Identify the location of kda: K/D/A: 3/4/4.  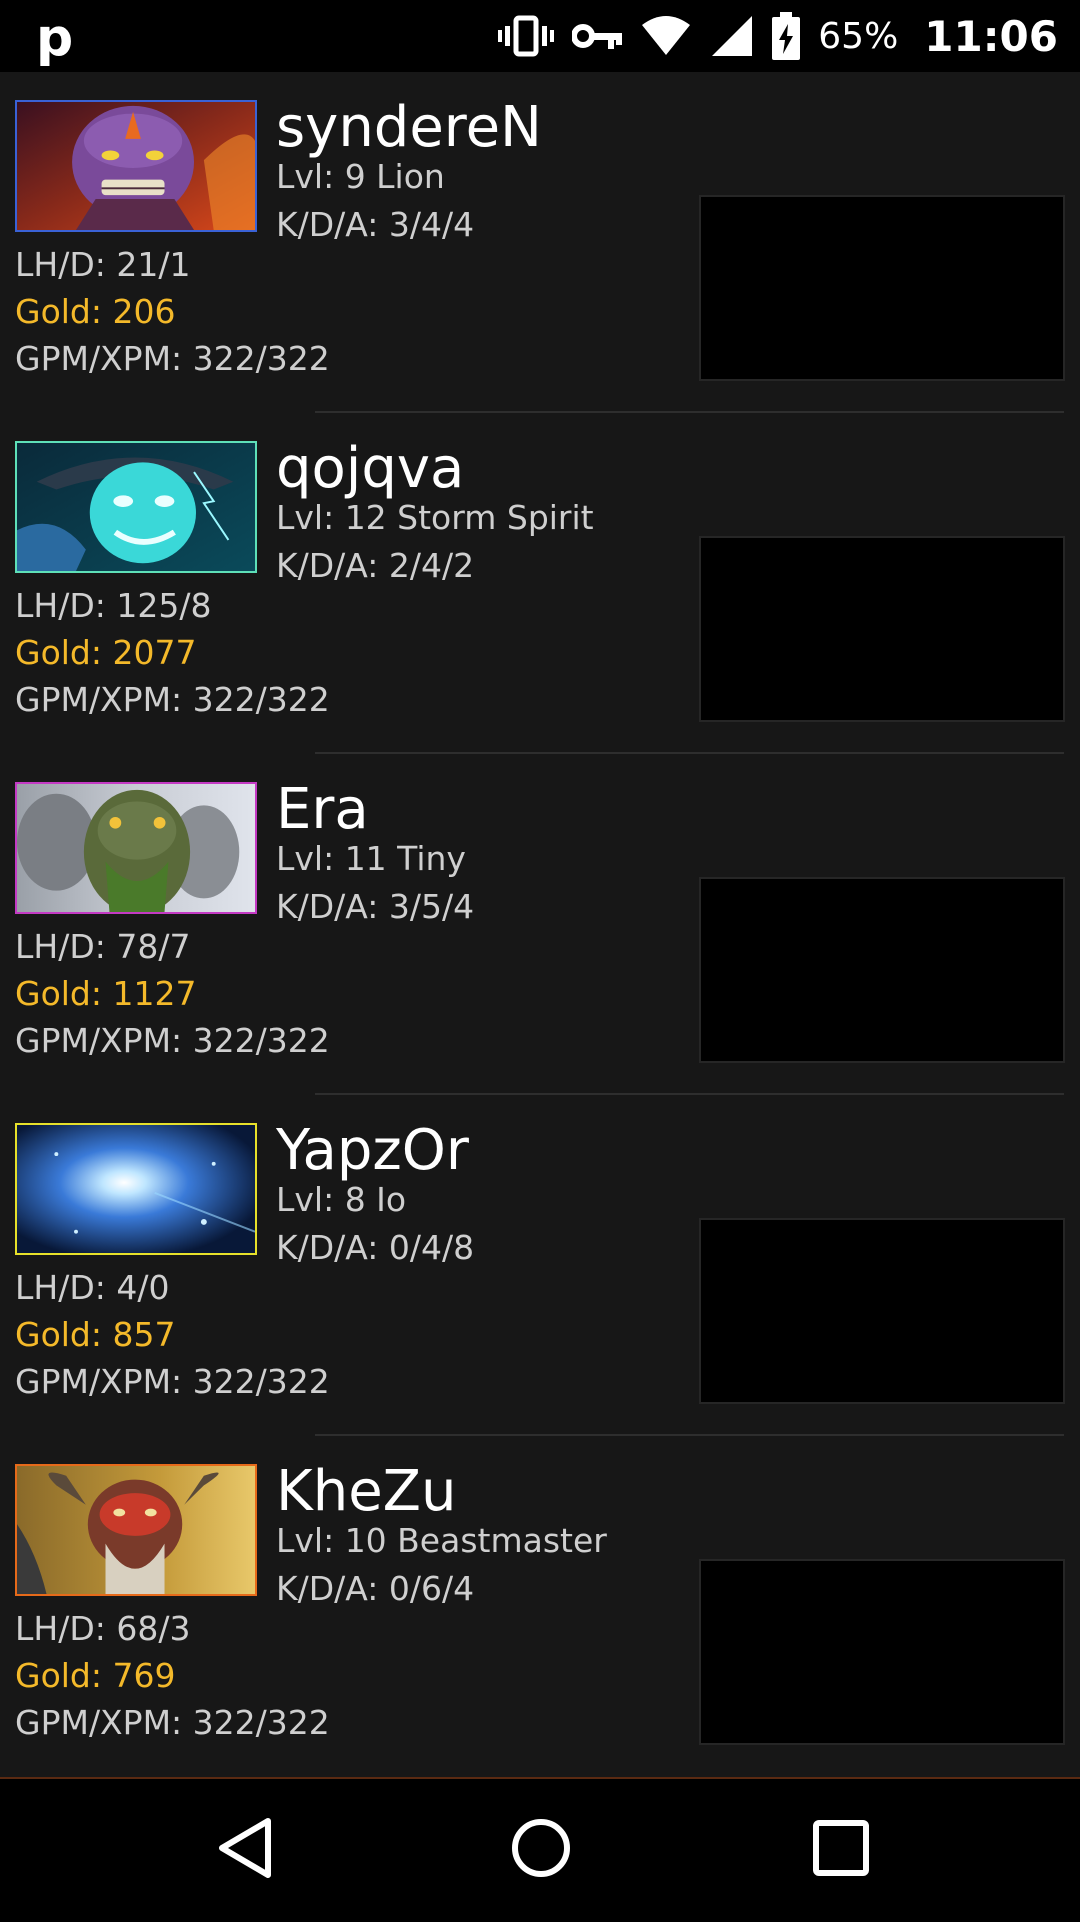
(375, 224).